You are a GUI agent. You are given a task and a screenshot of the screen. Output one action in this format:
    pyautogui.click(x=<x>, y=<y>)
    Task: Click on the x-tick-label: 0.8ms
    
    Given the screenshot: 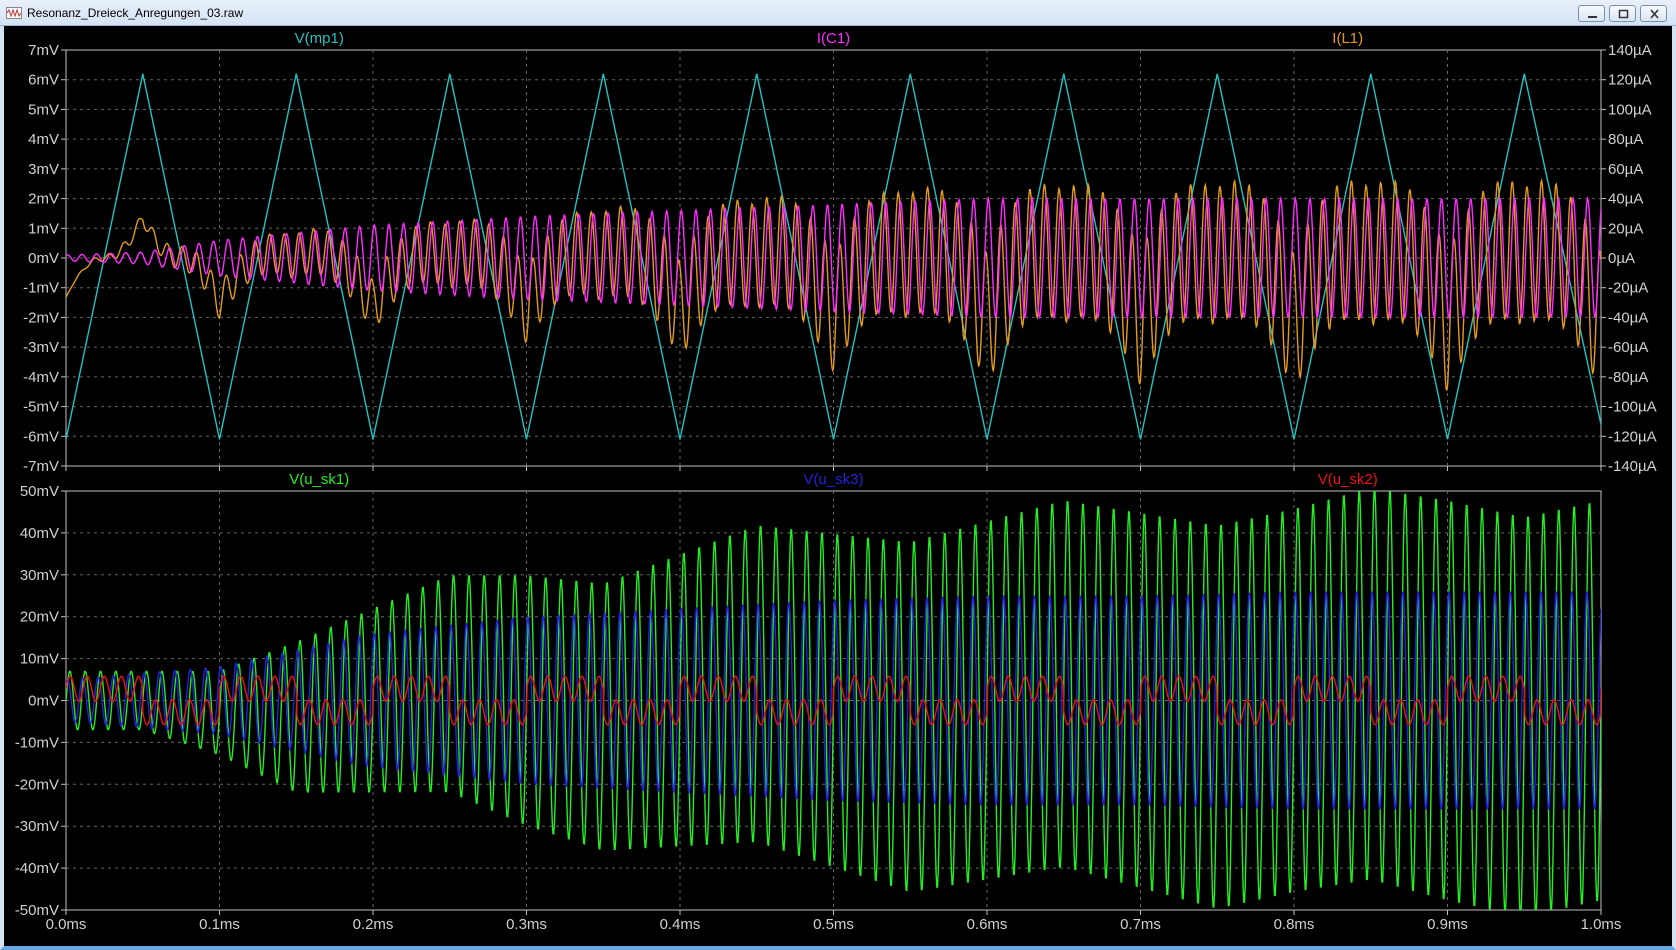 What is the action you would take?
    pyautogui.click(x=1294, y=924)
    